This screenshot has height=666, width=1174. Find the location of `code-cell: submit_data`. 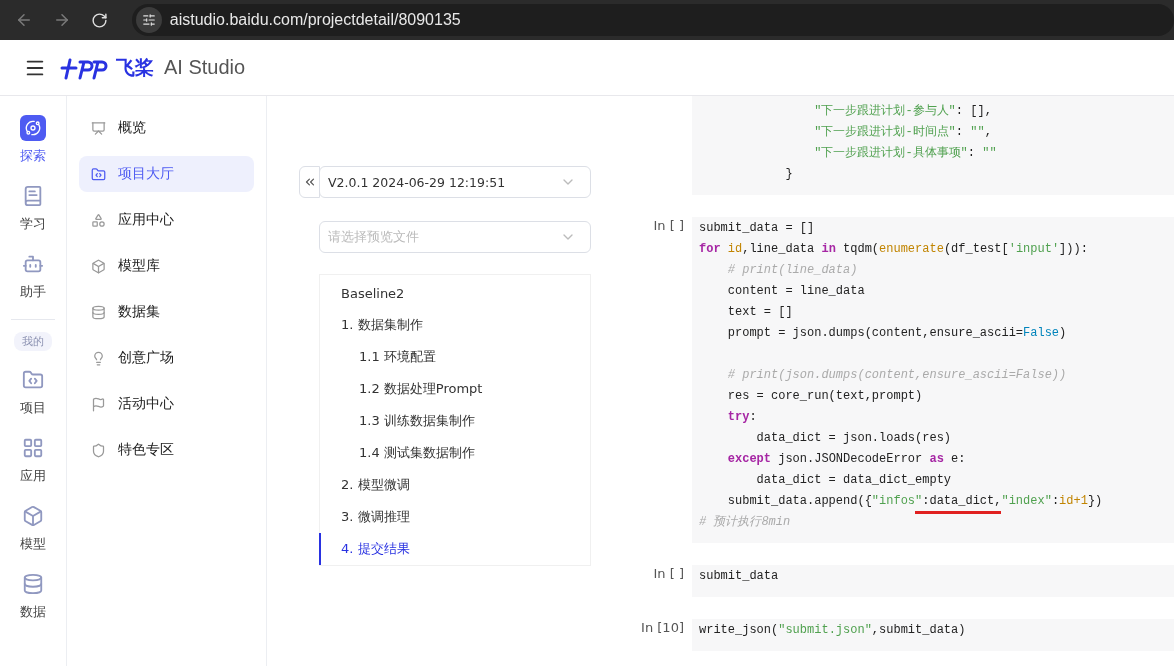

code-cell: submit_data is located at coordinates (933, 581).